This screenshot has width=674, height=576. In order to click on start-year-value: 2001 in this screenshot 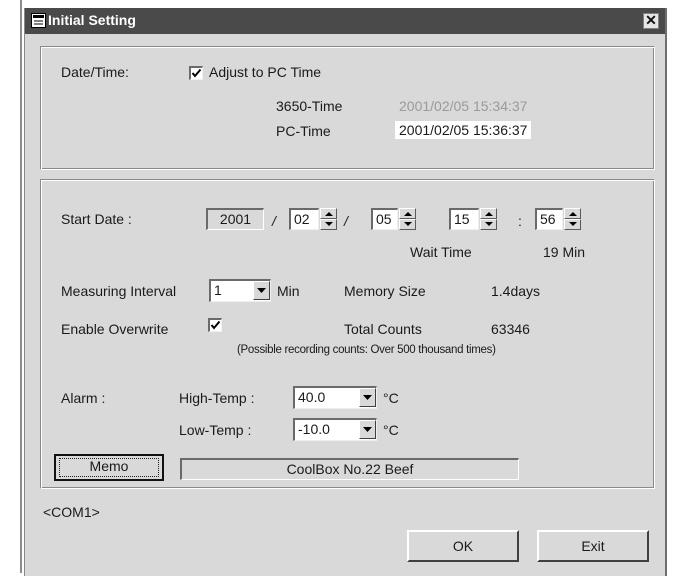, I will do `click(235, 219)`.